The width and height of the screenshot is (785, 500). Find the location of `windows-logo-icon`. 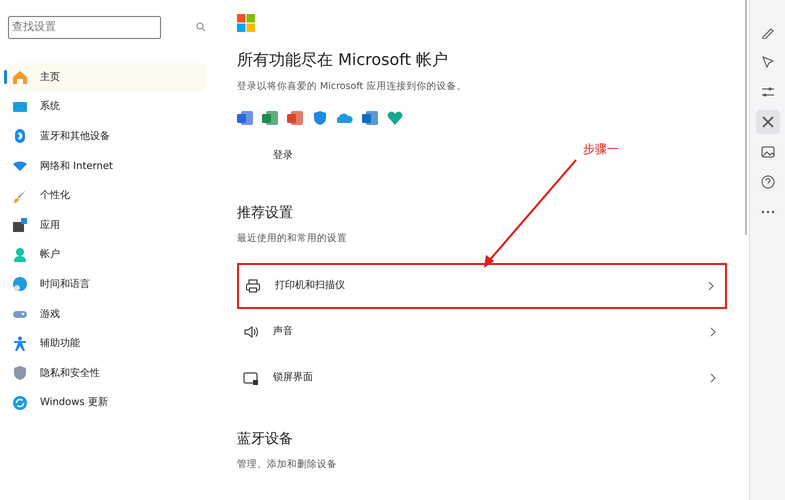

windows-logo-icon is located at coordinates (246, 23).